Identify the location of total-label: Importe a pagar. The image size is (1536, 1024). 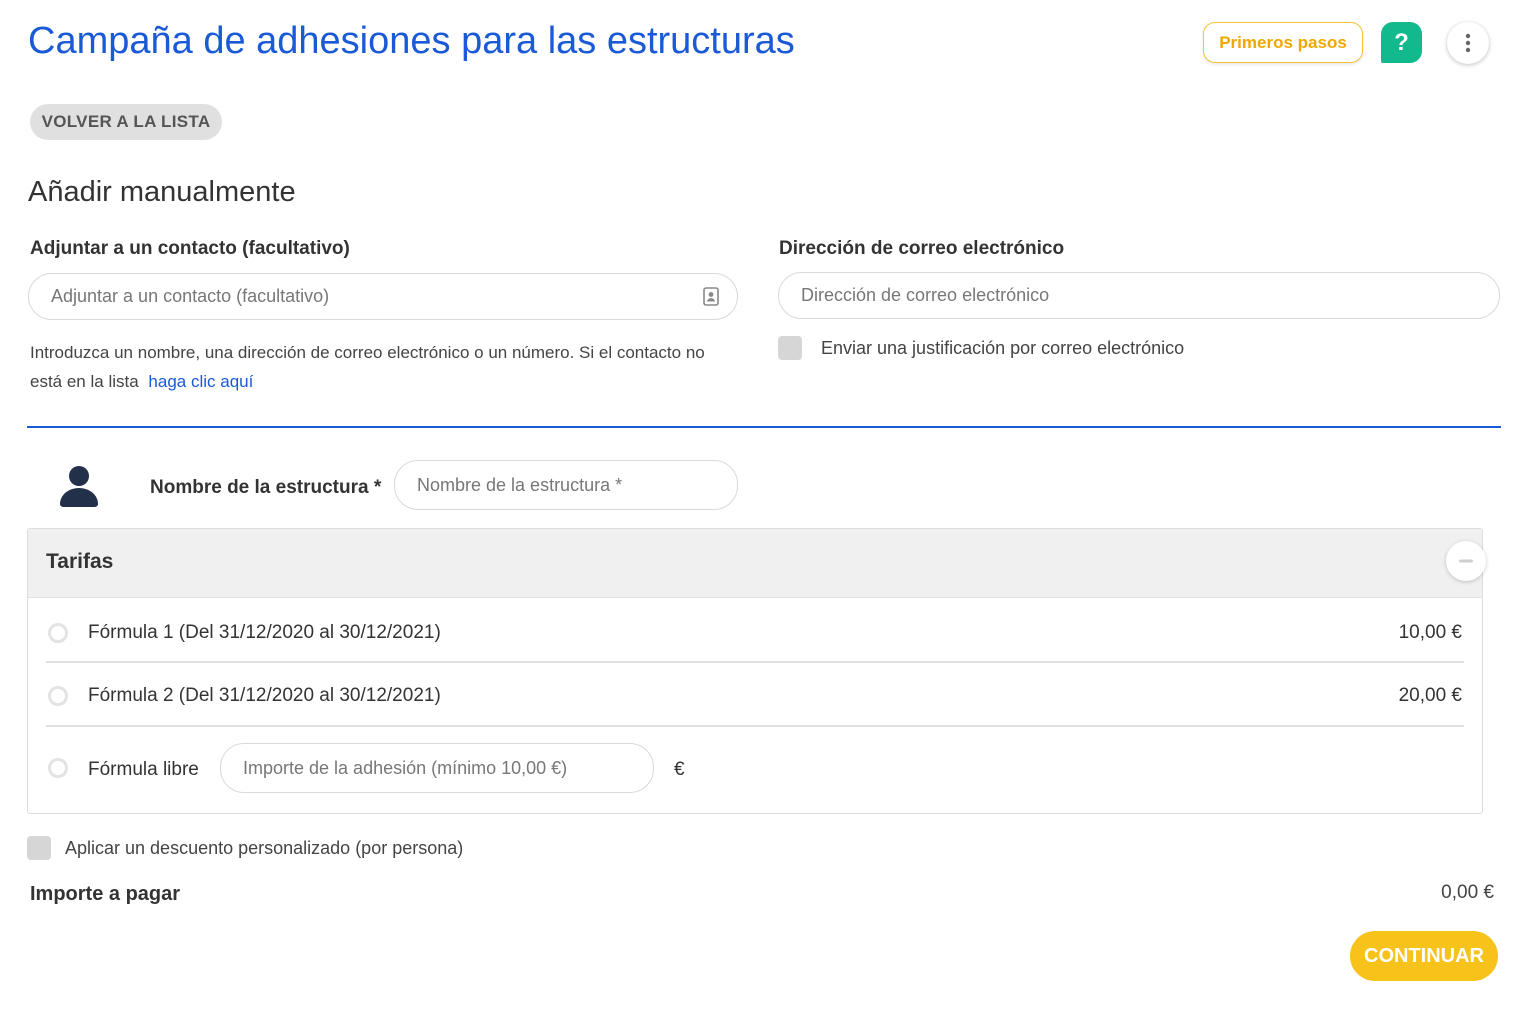
(105, 894).